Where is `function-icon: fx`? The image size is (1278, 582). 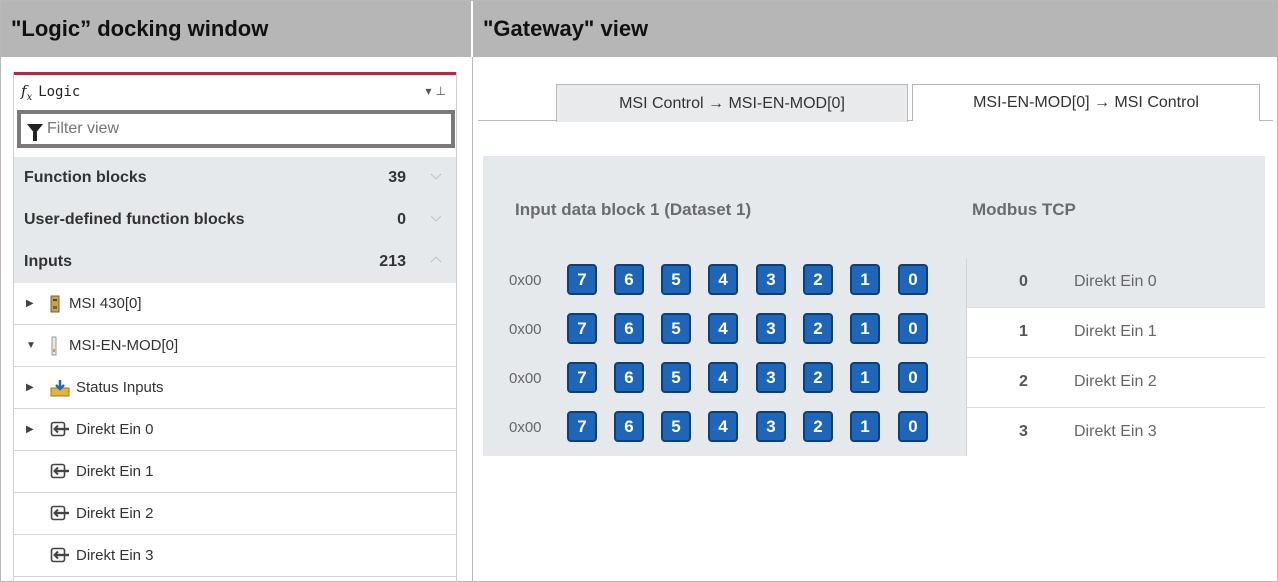
function-icon: fx is located at coordinates (27, 92).